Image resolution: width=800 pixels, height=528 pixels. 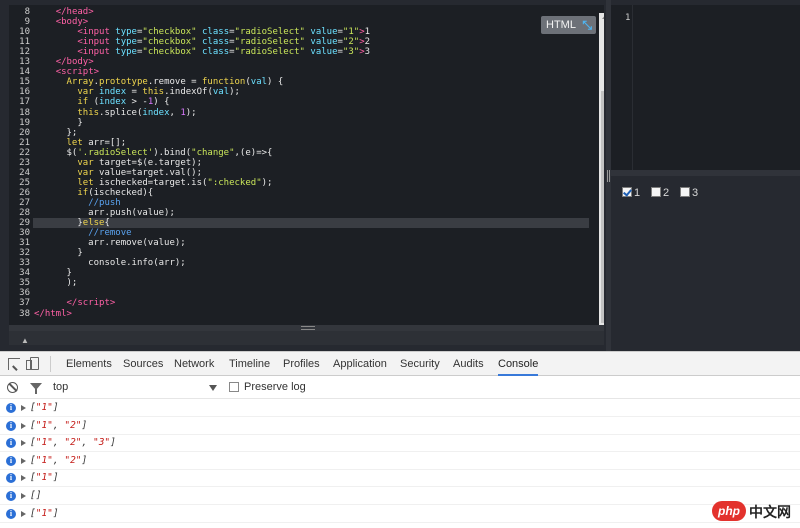 I want to click on line-number: 15, so click(x=24, y=82).